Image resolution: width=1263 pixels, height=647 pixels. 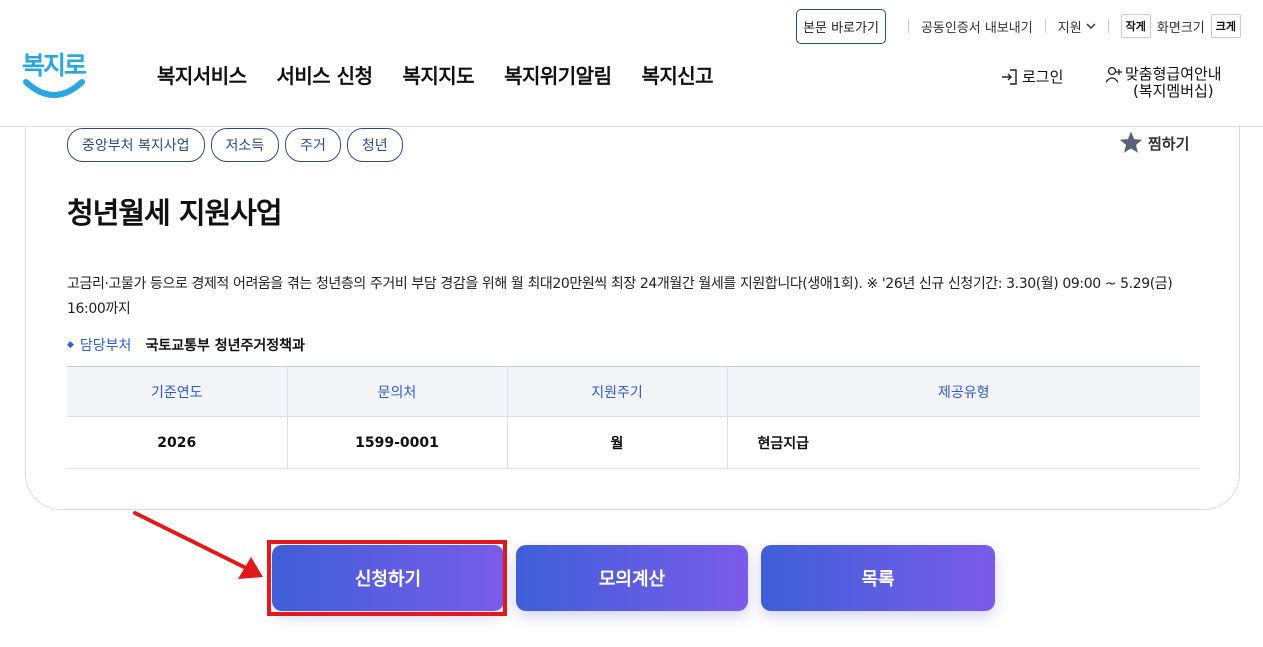 What do you see at coordinates (677, 74) in the screenshot?
I see `nav-welfare-report: 복지신고` at bounding box center [677, 74].